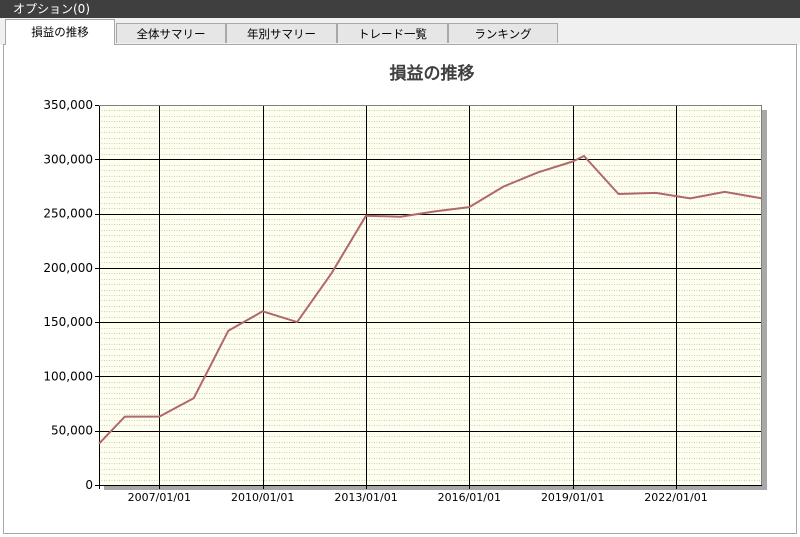 Image resolution: width=800 pixels, height=537 pixels. What do you see at coordinates (60, 32) in the screenshot?
I see `tab-profit-trend: 損益の推移` at bounding box center [60, 32].